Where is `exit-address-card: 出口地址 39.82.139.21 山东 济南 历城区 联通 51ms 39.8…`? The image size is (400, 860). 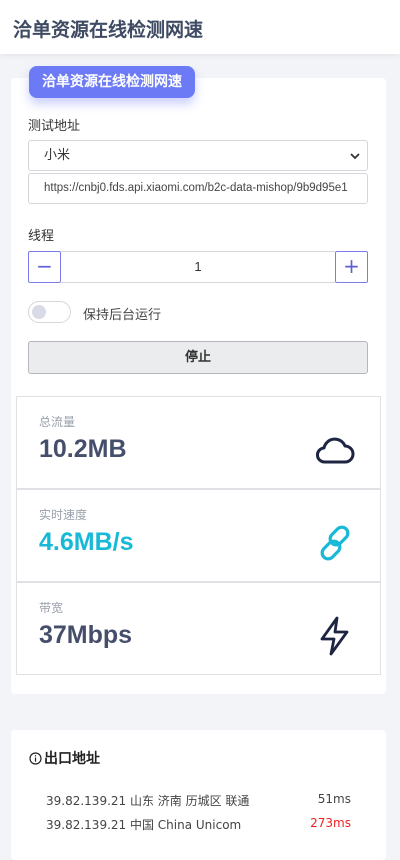 exit-address-card: 出口地址 39.82.139.21 山东 济南 历城区 联通 51ms 39.8… is located at coordinates (198, 795).